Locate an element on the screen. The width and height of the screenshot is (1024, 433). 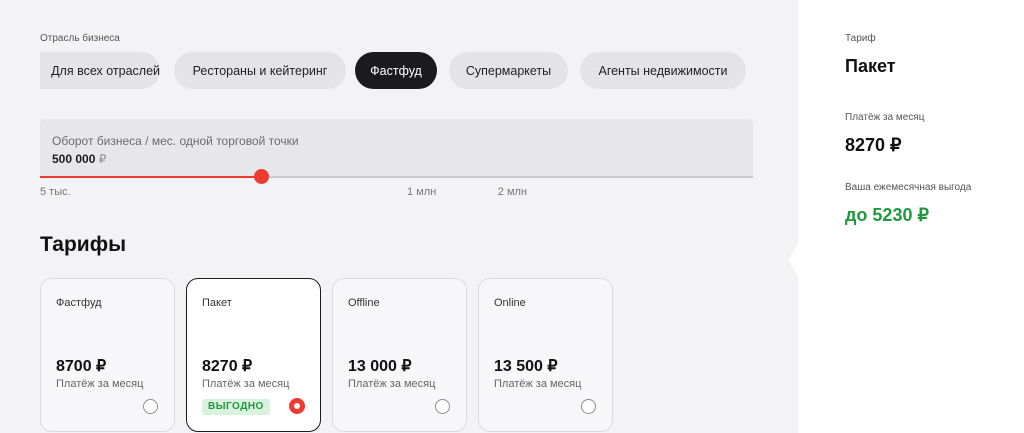
tariff-radio-selected is located at coordinates (297, 406).